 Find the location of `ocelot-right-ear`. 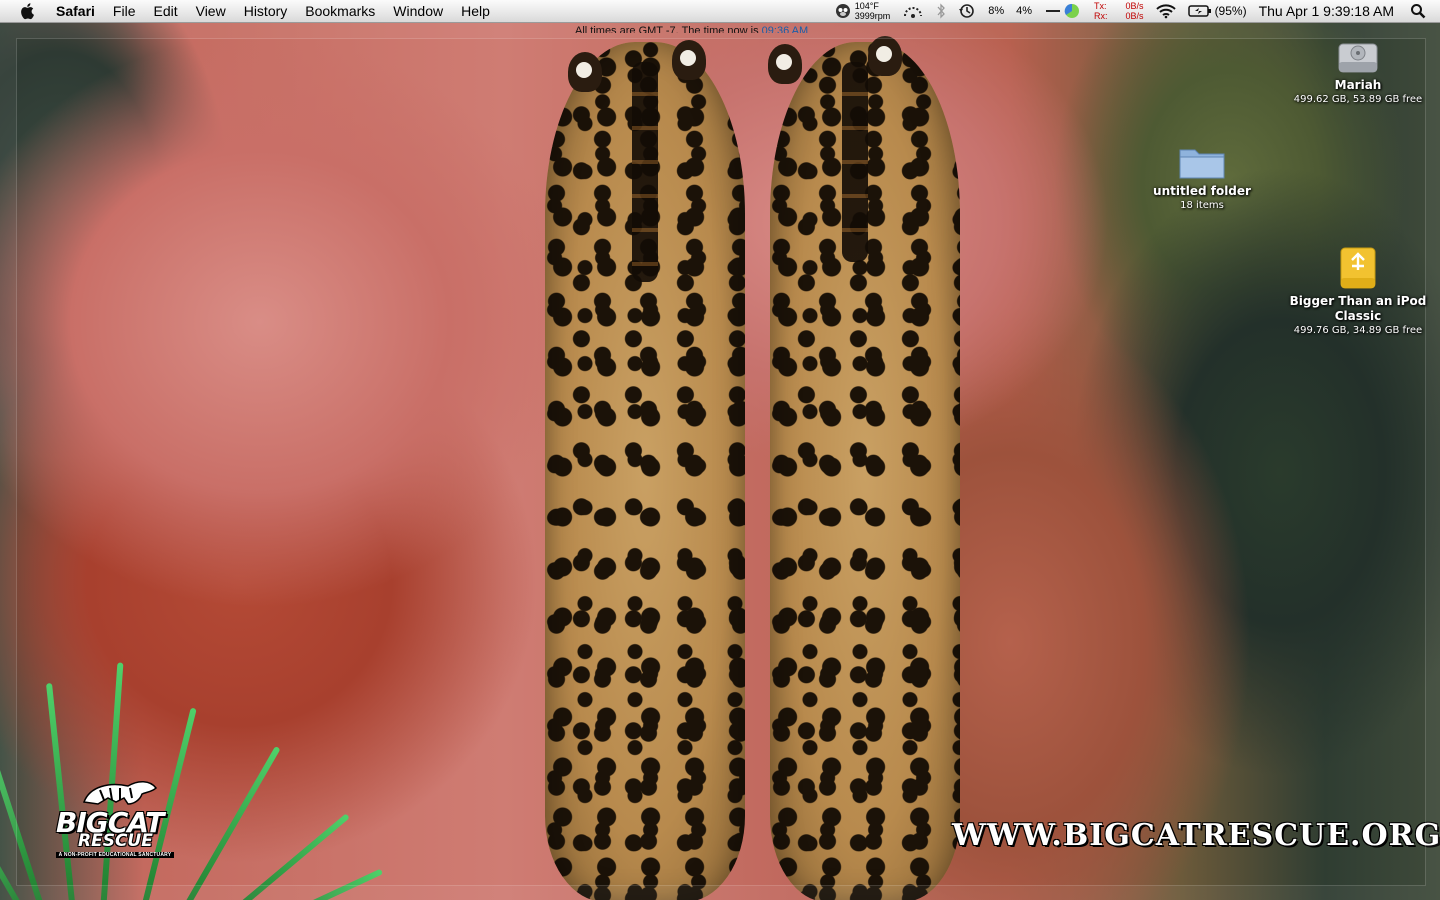

ocelot-right-ear is located at coordinates (785, 64).